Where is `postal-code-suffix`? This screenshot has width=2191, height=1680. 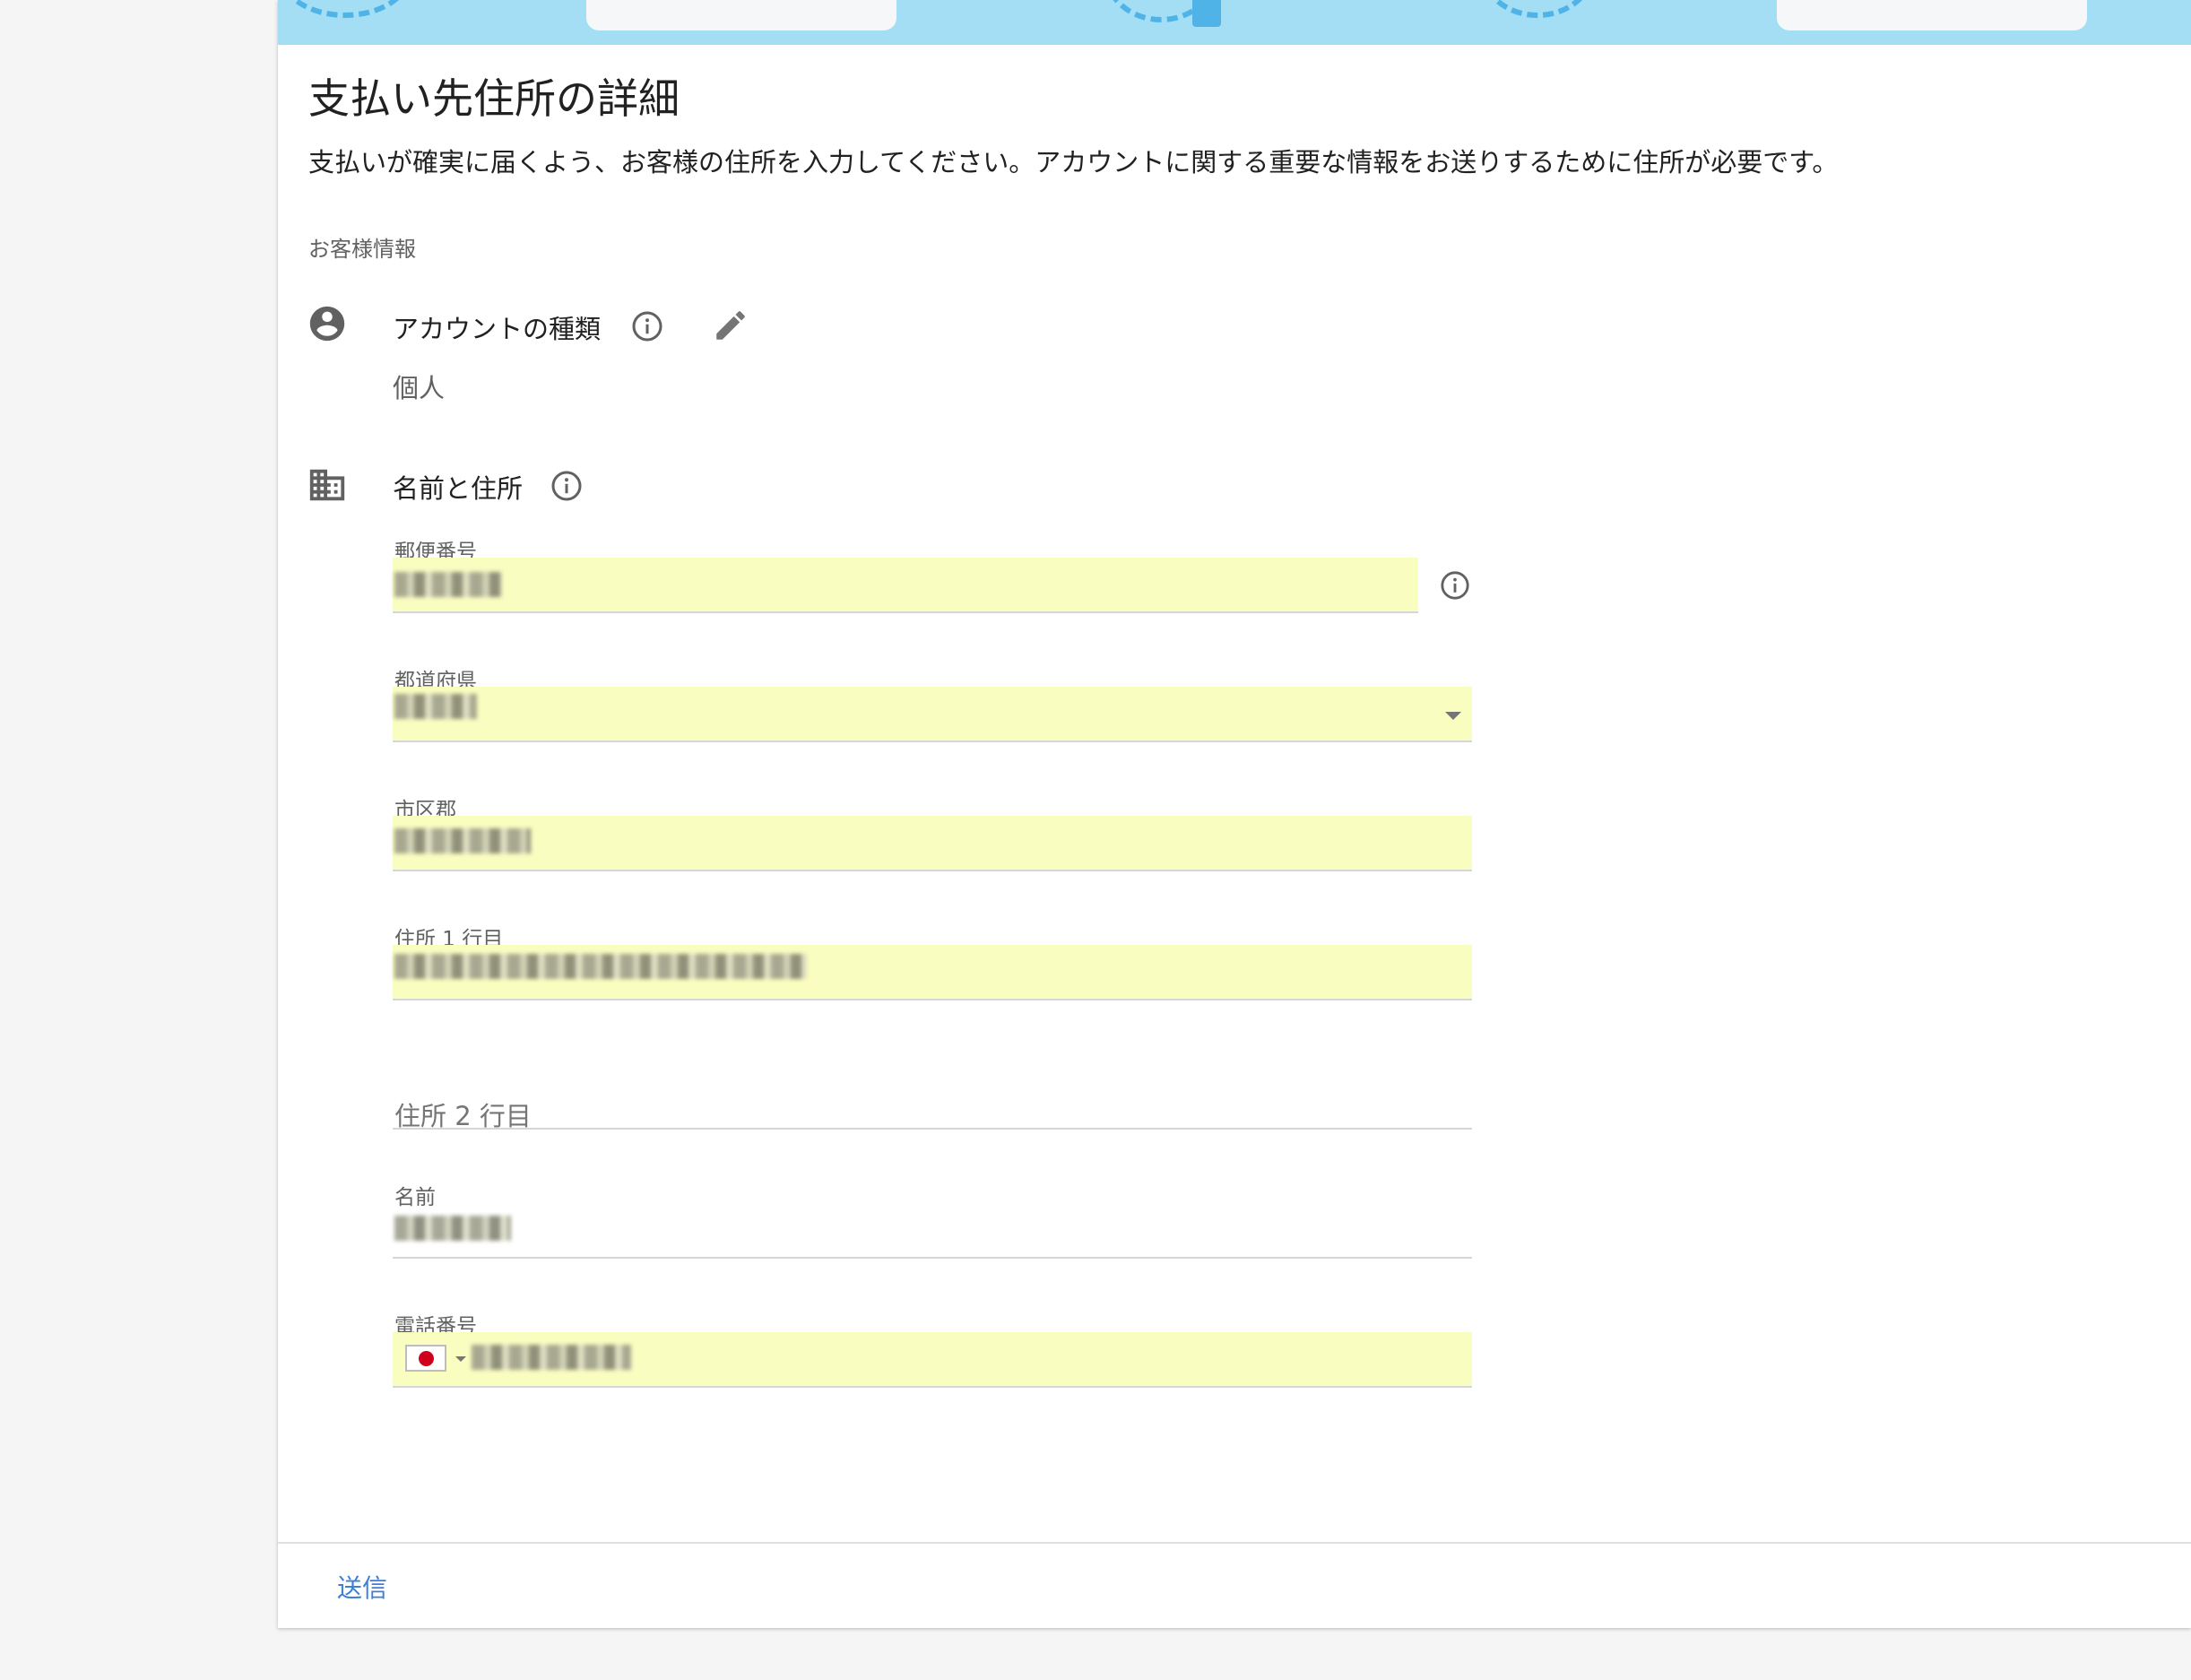
postal-code-suffix is located at coordinates (1445, 585).